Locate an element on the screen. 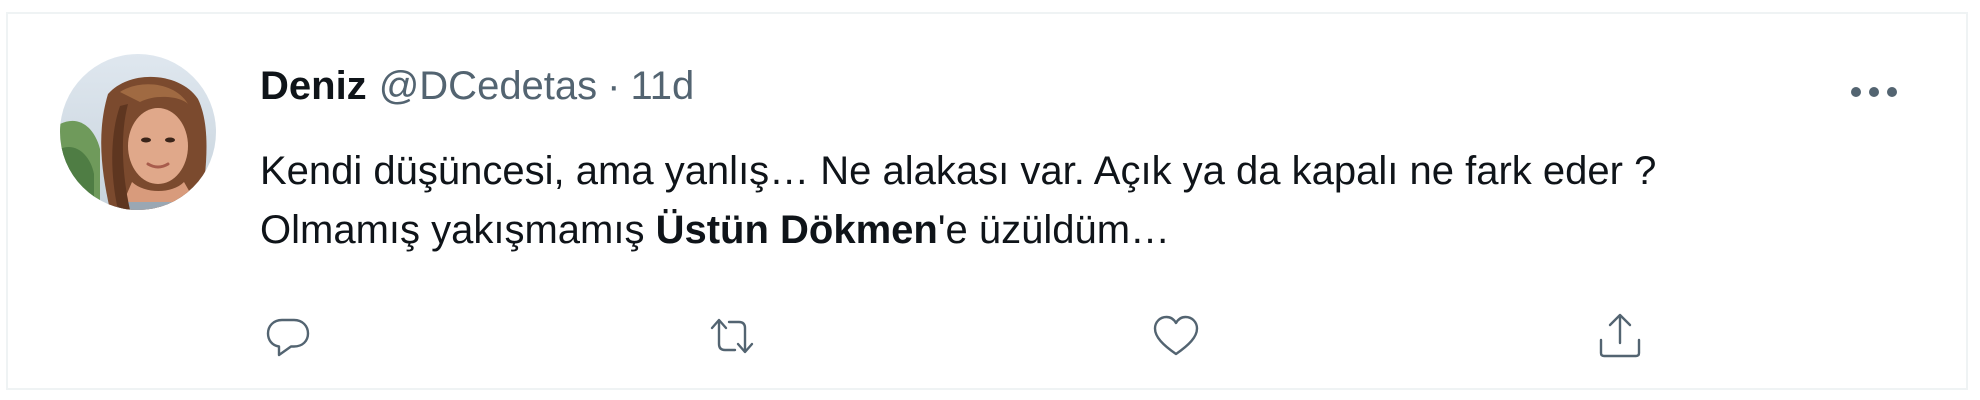 This screenshot has height=400, width=1980. heart-icon is located at coordinates (1176, 335).